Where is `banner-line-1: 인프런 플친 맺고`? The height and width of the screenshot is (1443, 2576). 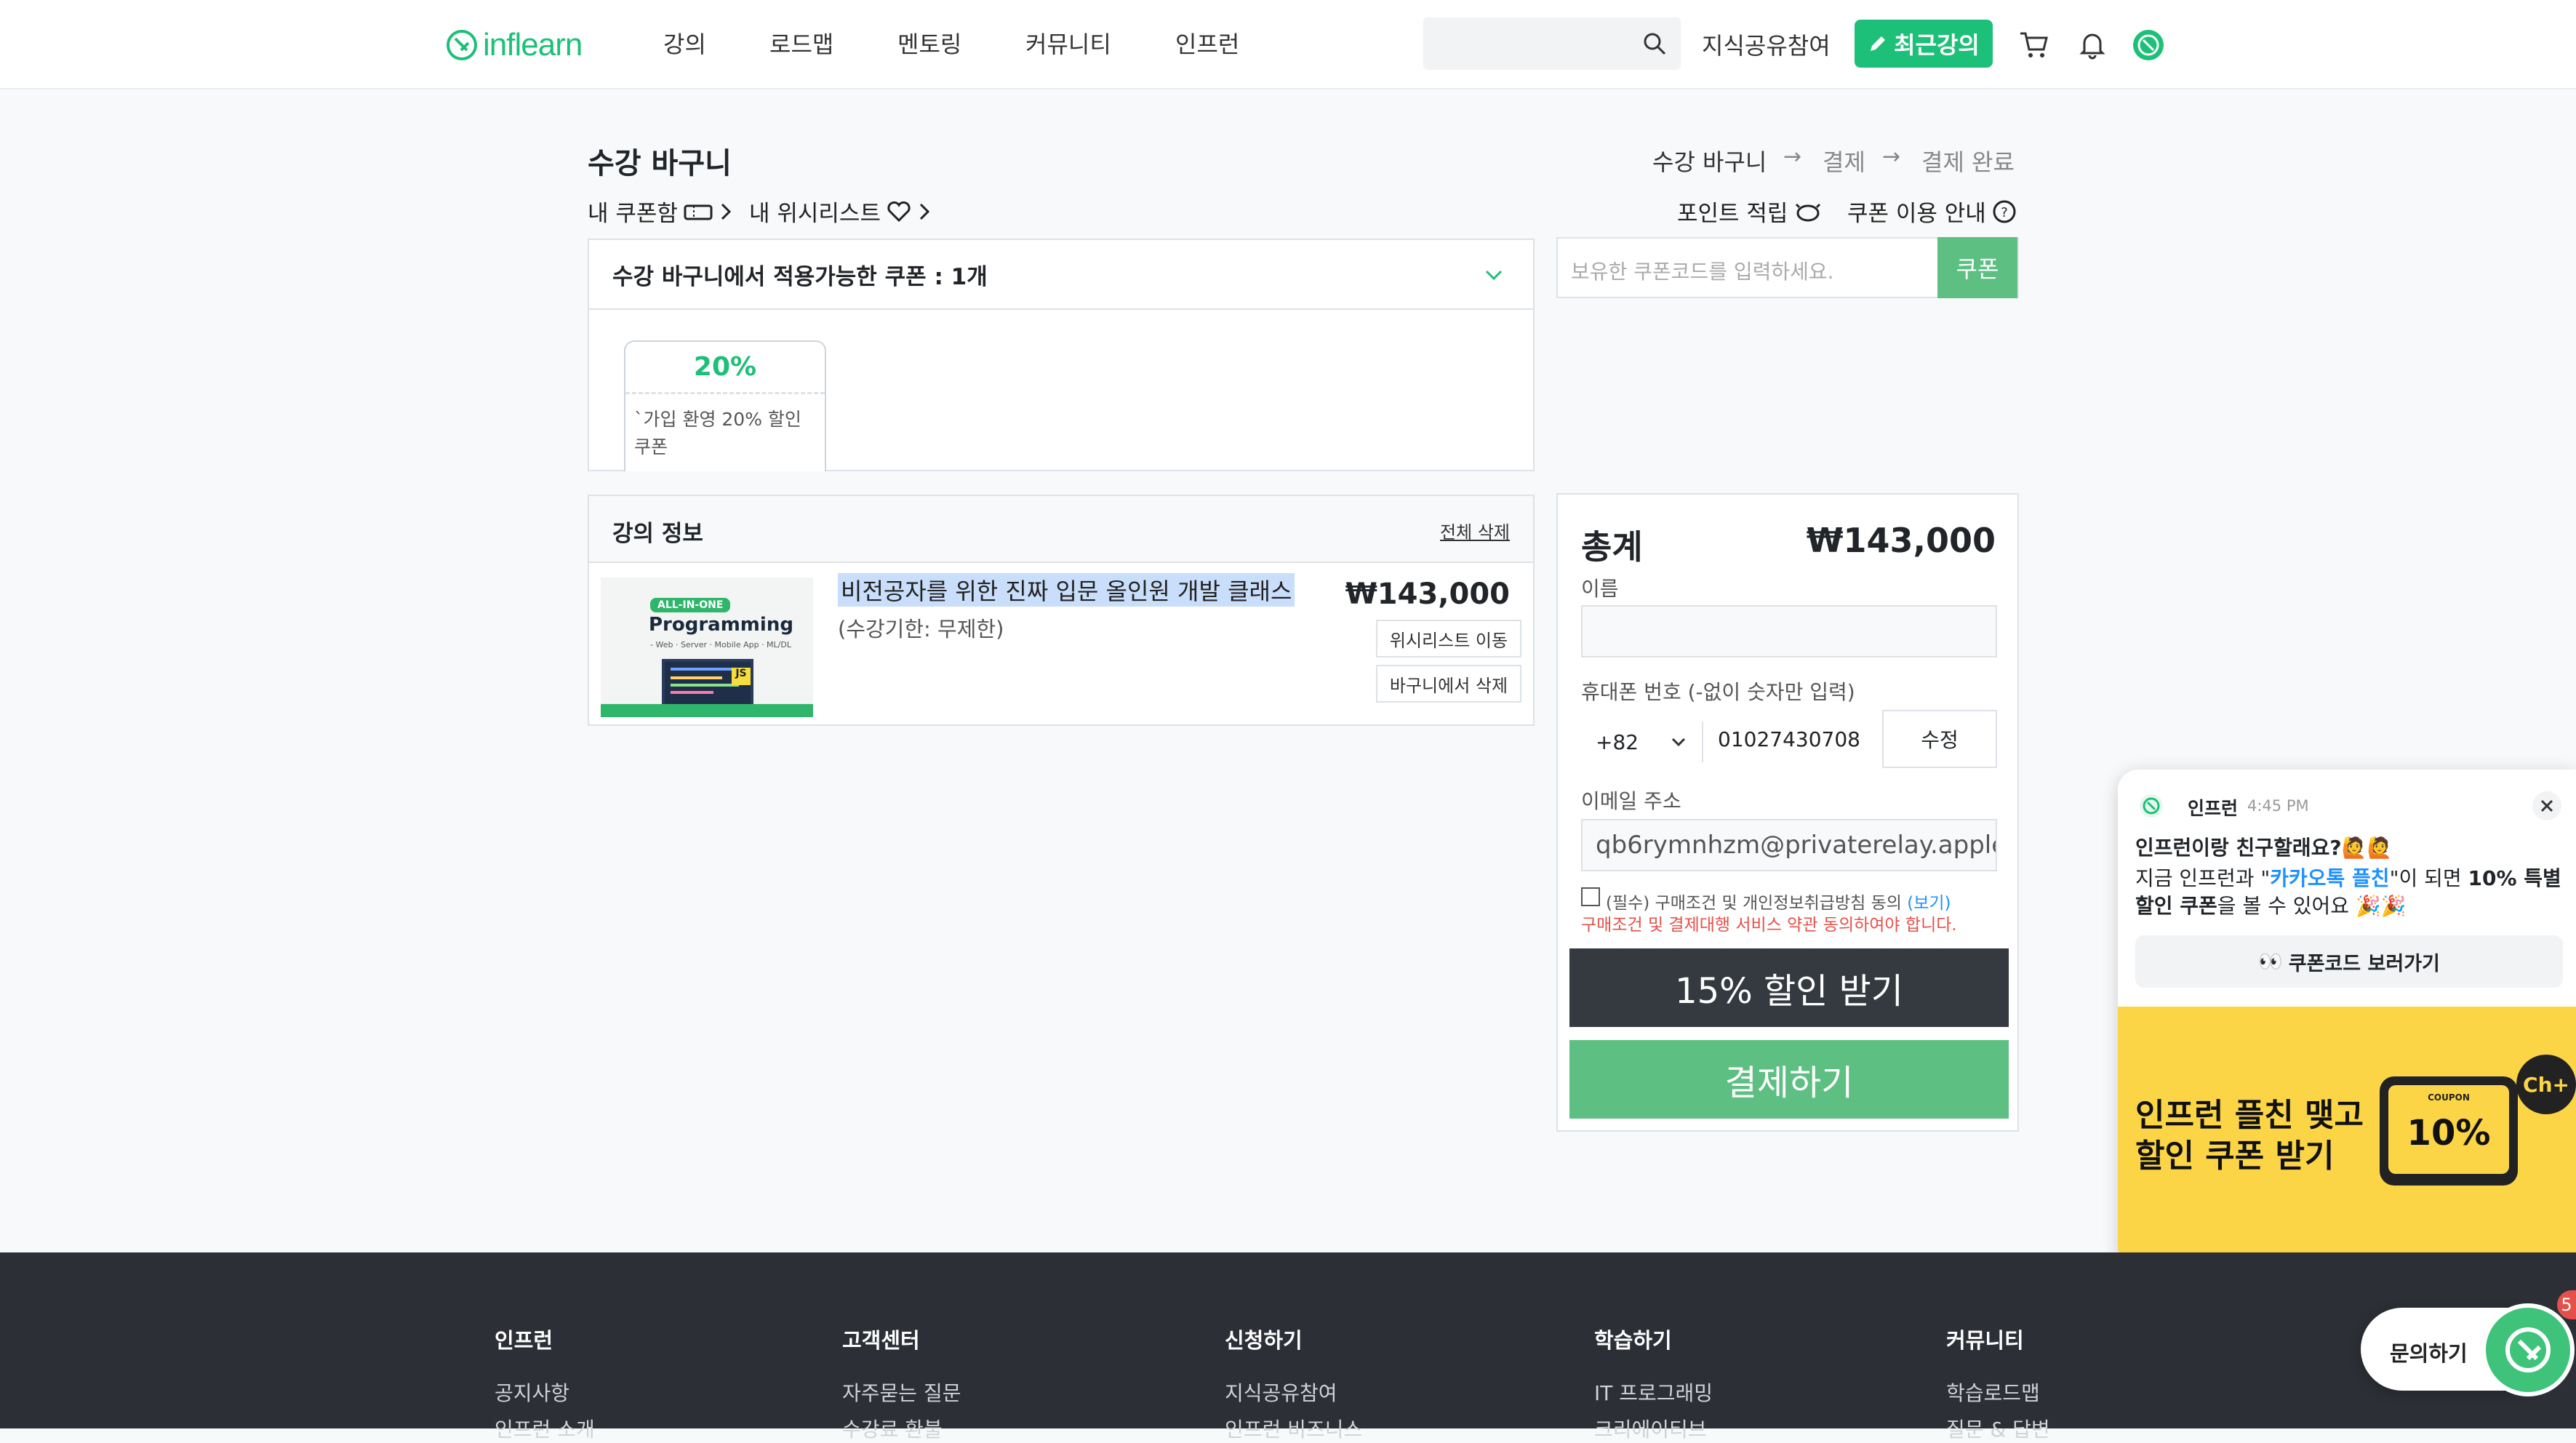
banner-line-1: 인프런 플친 맺고 is located at coordinates (2249, 1115).